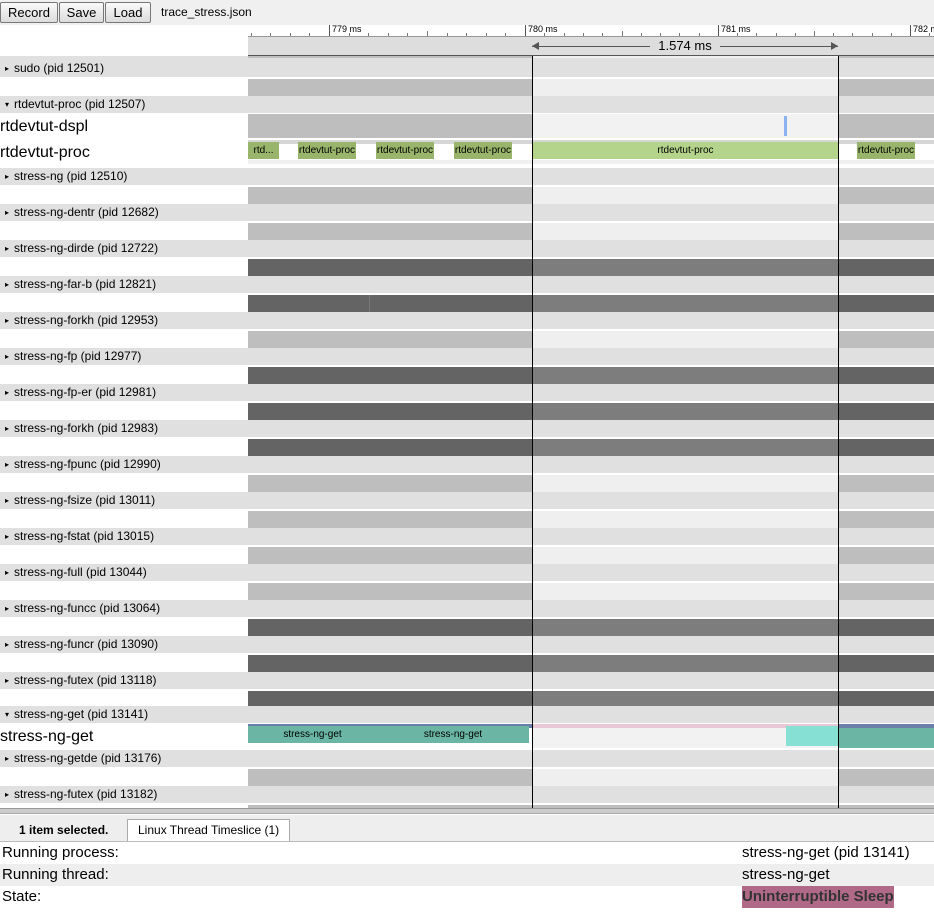 This screenshot has width=934, height=912. Describe the element at coordinates (467, 68) in the screenshot. I see `process-header-sudo: ▸ sudo (pid 12501)` at that location.